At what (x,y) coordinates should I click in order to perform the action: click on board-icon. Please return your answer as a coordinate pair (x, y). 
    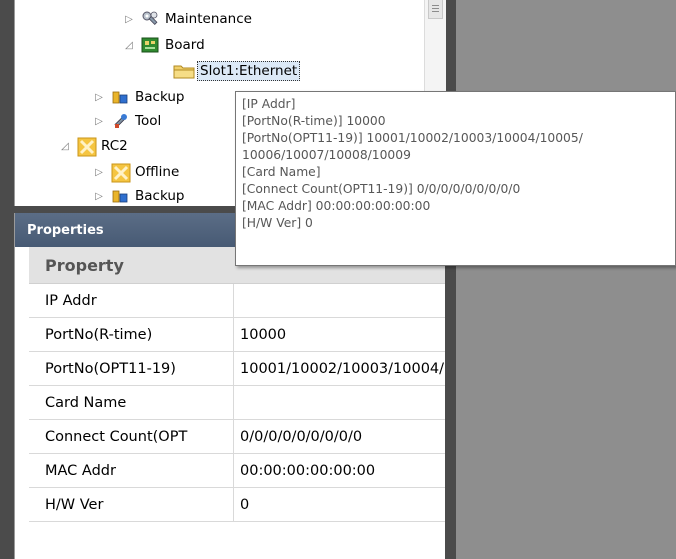
    Looking at the image, I should click on (150, 45).